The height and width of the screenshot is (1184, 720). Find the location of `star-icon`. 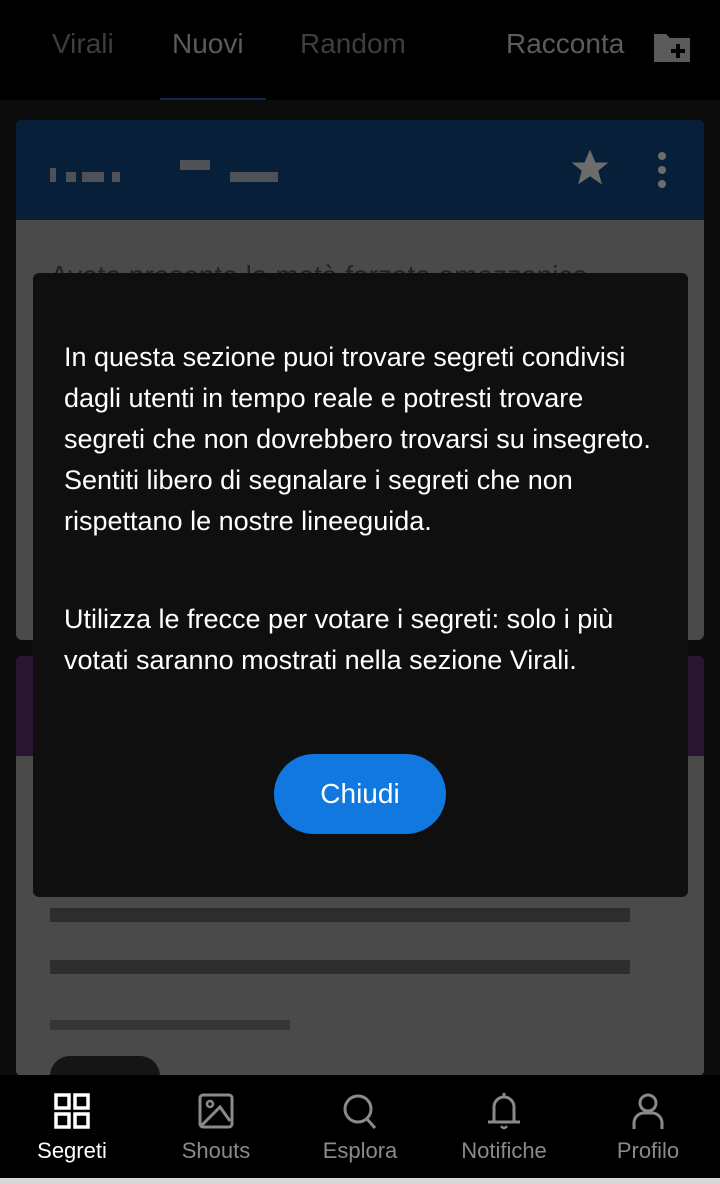

star-icon is located at coordinates (590, 168).